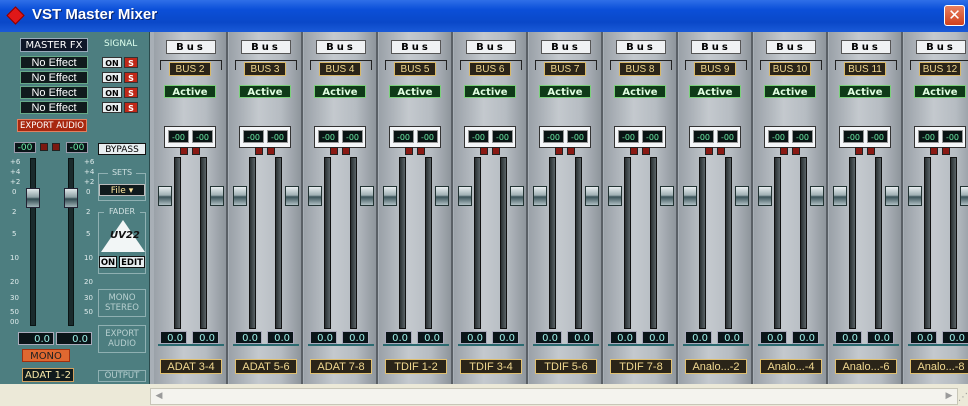  I want to click on bus-select: BUS 4, so click(340, 69).